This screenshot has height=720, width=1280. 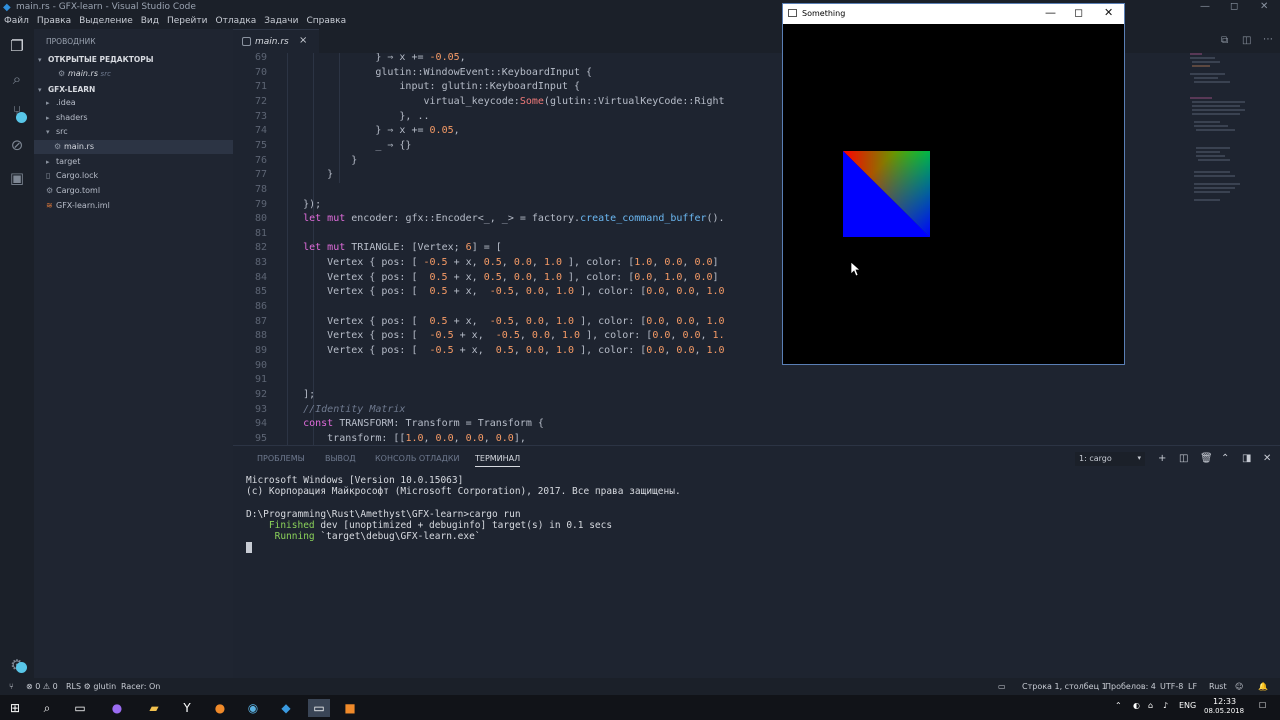 What do you see at coordinates (260, 277) in the screenshot?
I see `line-number: 84` at bounding box center [260, 277].